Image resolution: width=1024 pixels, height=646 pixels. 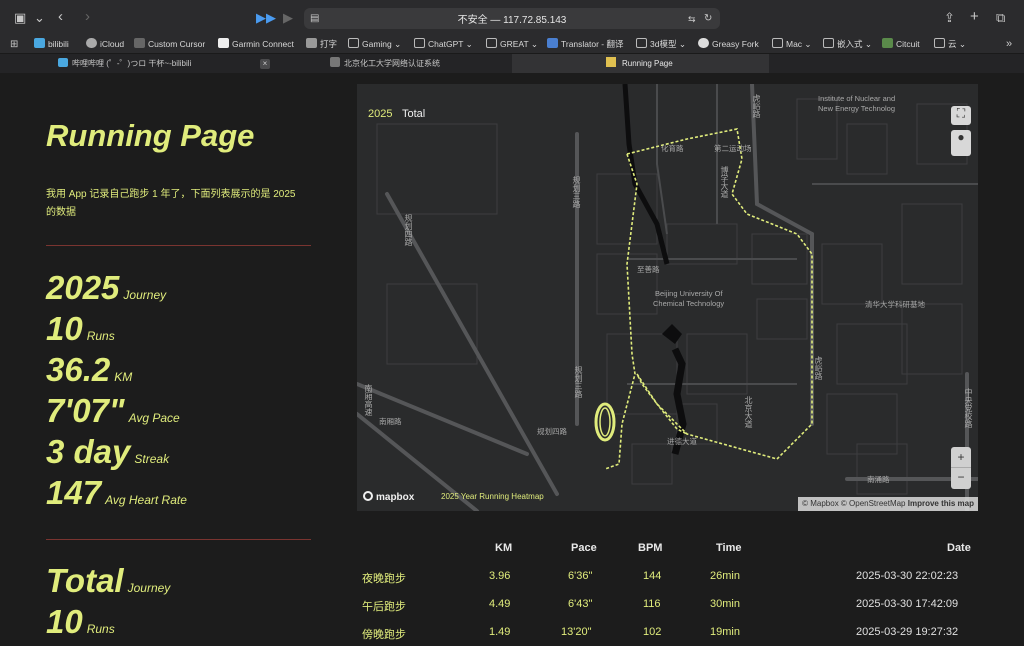 What do you see at coordinates (500, 576) in the screenshot?
I see `run-km: 3.96` at bounding box center [500, 576].